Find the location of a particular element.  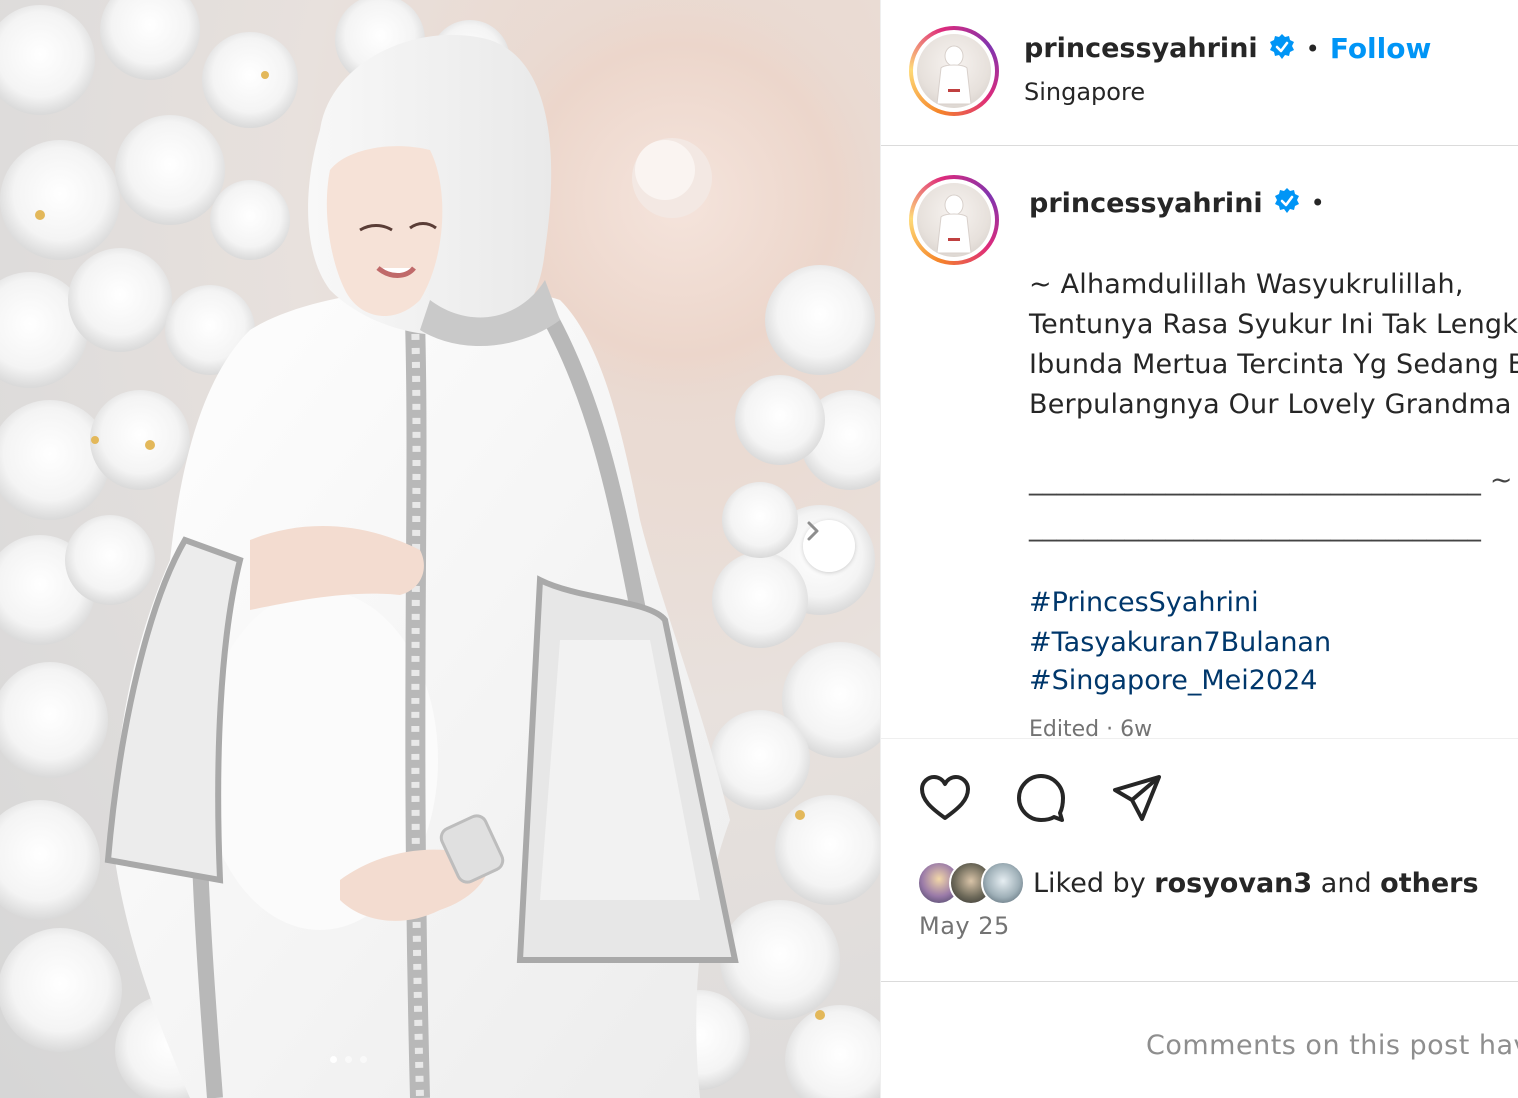

caption-line: Ibunda Mertua Tercinta Yg Sedang B is located at coordinates (1273, 364).